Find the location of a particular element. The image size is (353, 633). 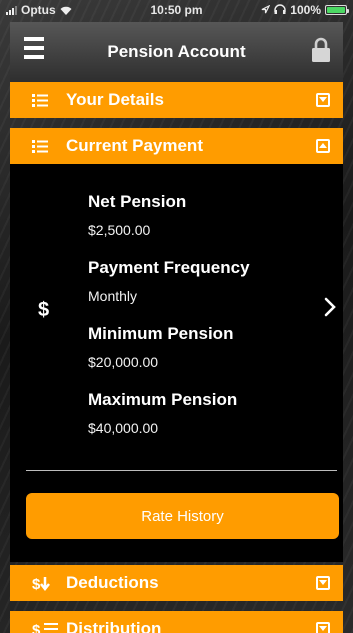

status-time: 10:50 pm is located at coordinates (176, 10).